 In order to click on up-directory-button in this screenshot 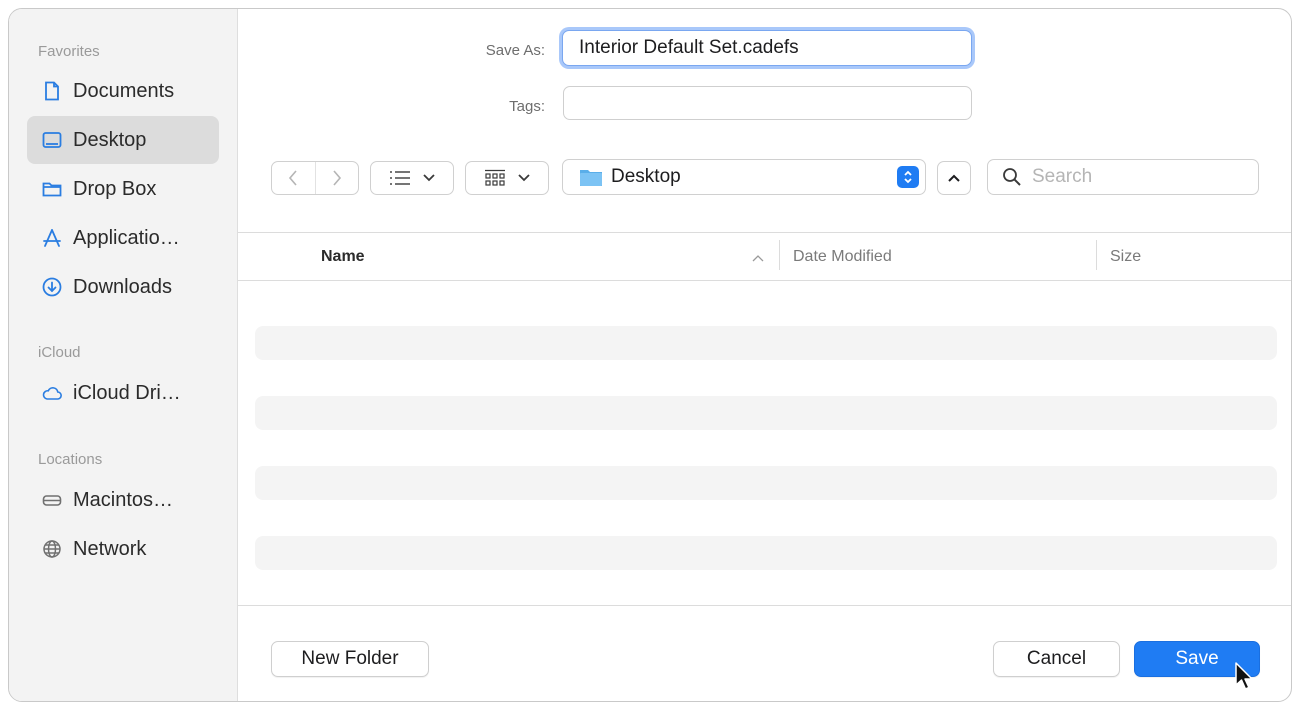, I will do `click(954, 178)`.